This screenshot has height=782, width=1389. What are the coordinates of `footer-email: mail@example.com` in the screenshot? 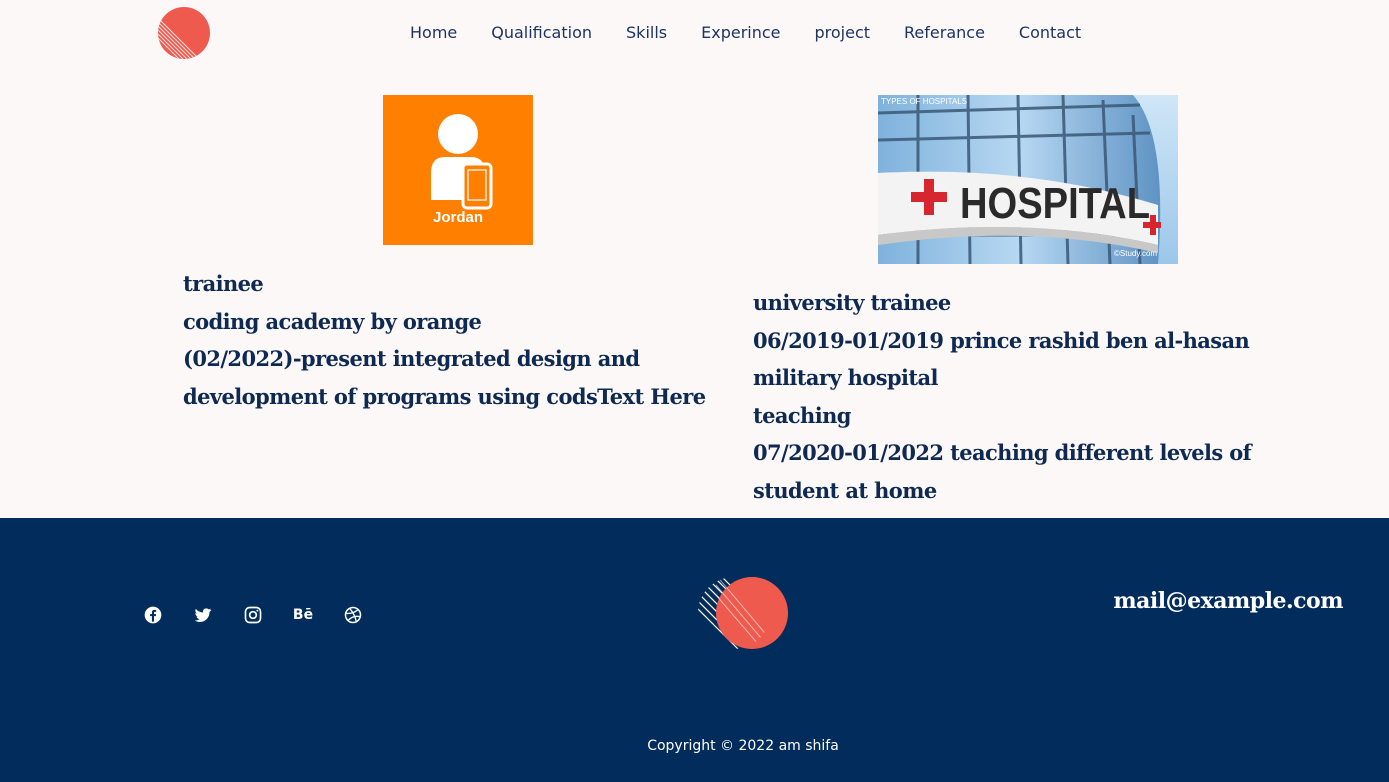 It's located at (1228, 601).